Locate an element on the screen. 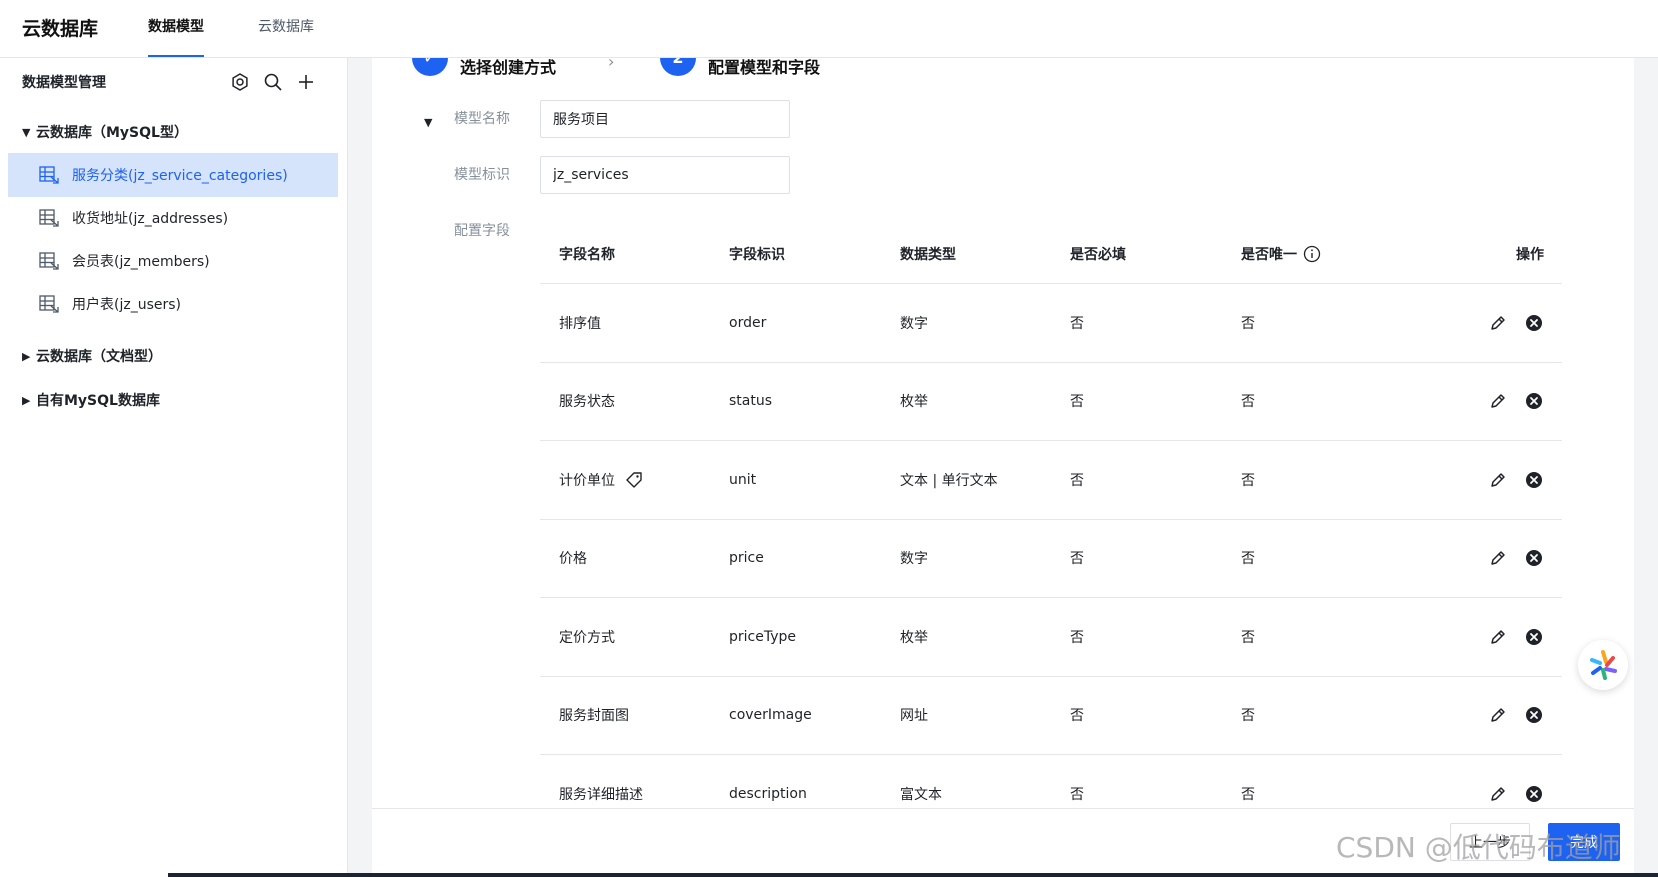 This screenshot has width=1658, height=877. group-own-mysql: ▶ 自有MySQL数据库 is located at coordinates (91, 400).